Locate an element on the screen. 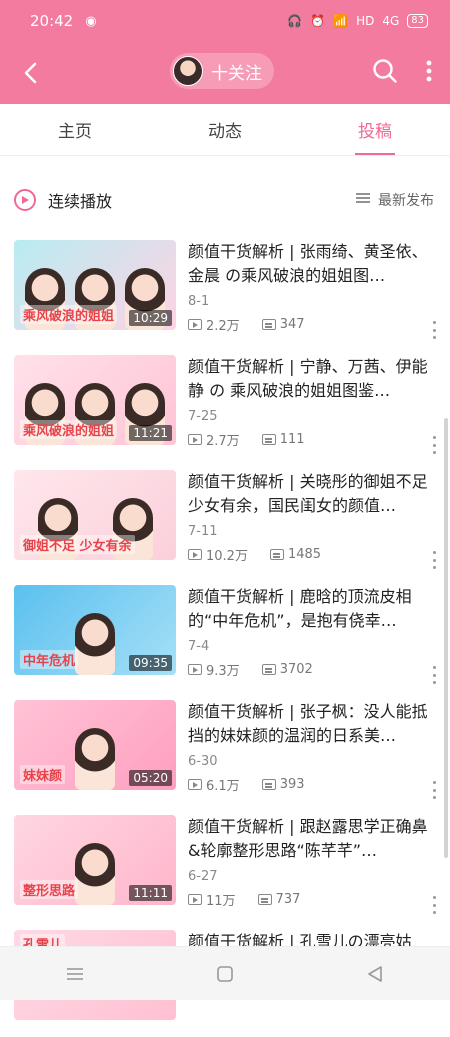  video-duration: 05:20 is located at coordinates (150, 778).